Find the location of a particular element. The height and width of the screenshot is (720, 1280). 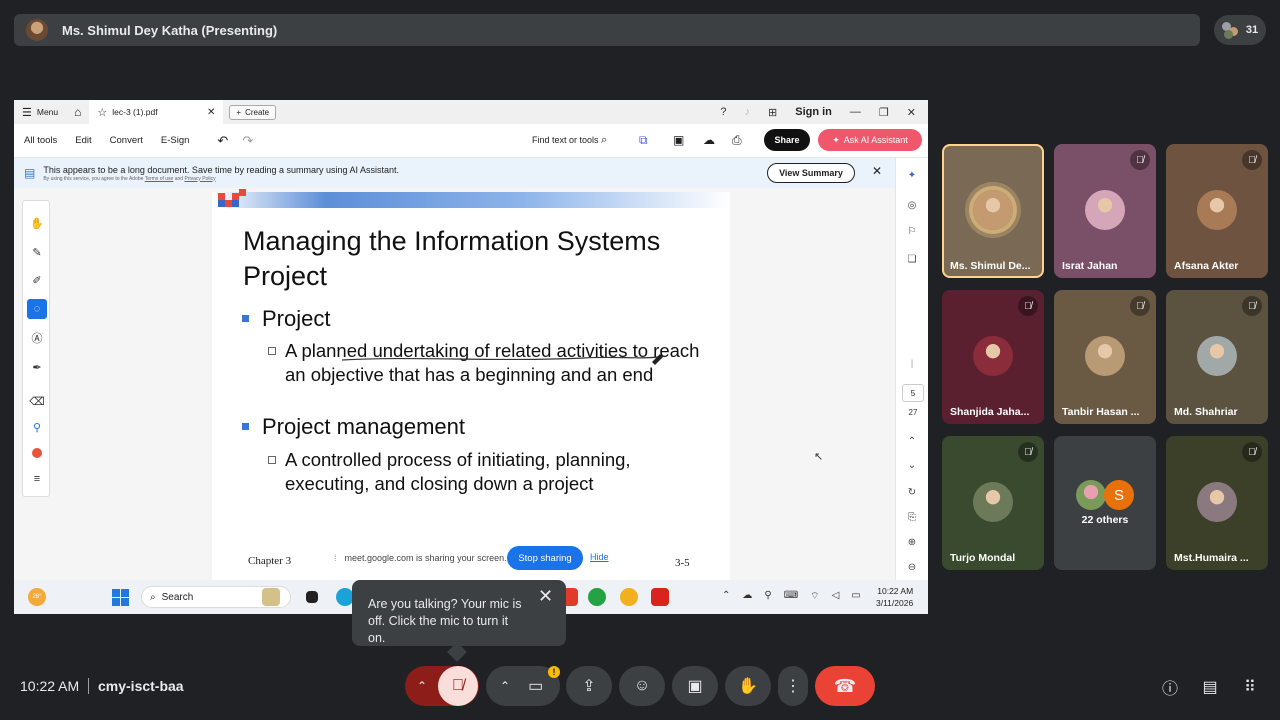

participant-tile: 🎙̸ Israt Jahan is located at coordinates (1105, 211).